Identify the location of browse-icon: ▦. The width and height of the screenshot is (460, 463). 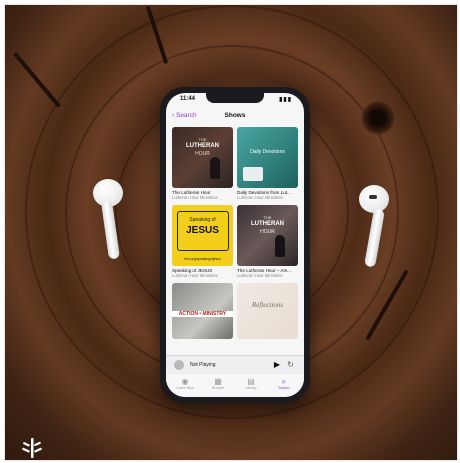
(218, 381).